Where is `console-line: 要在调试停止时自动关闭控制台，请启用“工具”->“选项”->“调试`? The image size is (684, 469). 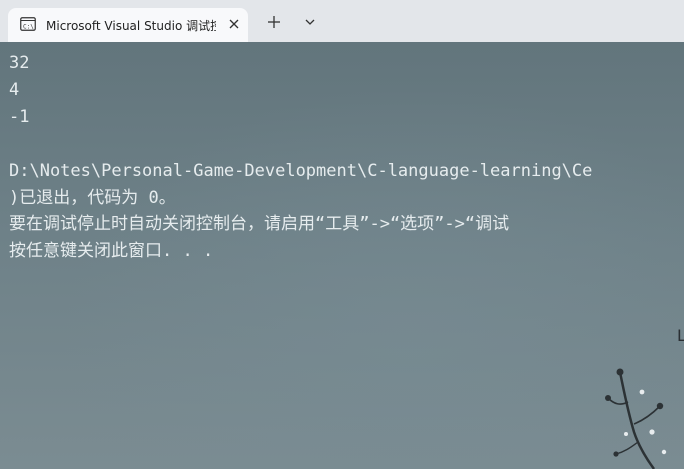 console-line: 要在调试停止时自动关闭控制台，请启用“工具”->“选项”->“调试 is located at coordinates (259, 224).